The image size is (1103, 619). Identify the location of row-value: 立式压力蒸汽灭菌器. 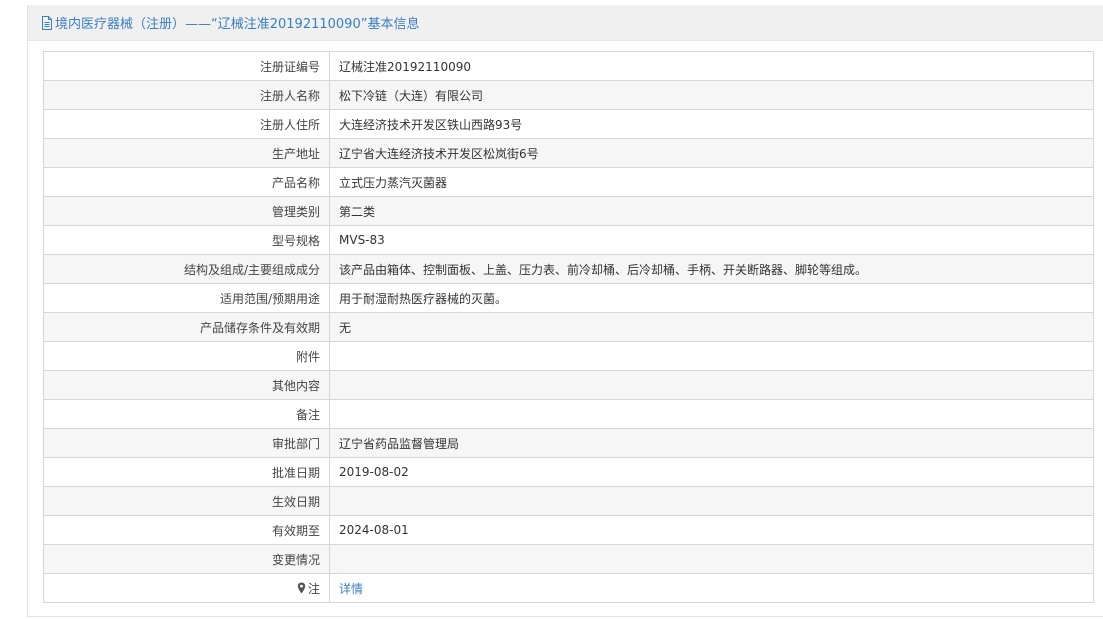
(711, 182).